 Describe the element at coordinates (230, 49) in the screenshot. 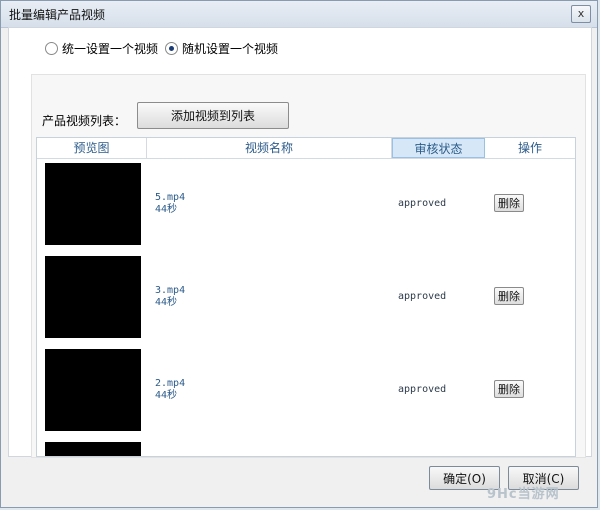

I see `radio-random-label: 随机设置一个视频` at that location.